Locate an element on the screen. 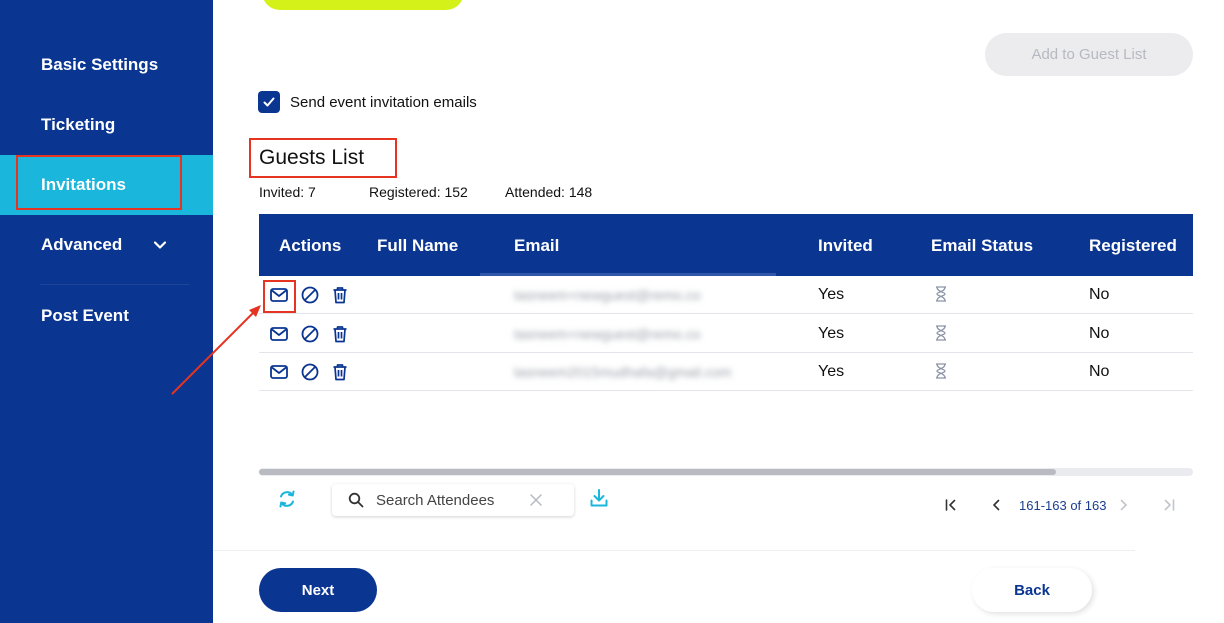 This screenshot has height=623, width=1224. sidebar-item-post-event: Post Event is located at coordinates (106, 316).